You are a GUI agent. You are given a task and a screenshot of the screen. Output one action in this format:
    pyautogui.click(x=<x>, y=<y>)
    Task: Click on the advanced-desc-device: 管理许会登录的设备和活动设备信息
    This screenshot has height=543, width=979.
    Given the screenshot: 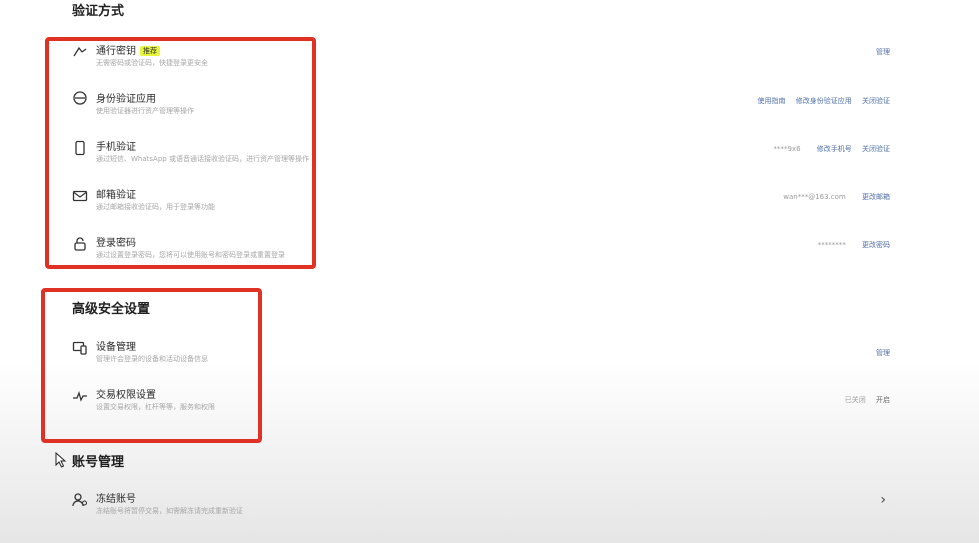 What is the action you would take?
    pyautogui.click(x=152, y=359)
    